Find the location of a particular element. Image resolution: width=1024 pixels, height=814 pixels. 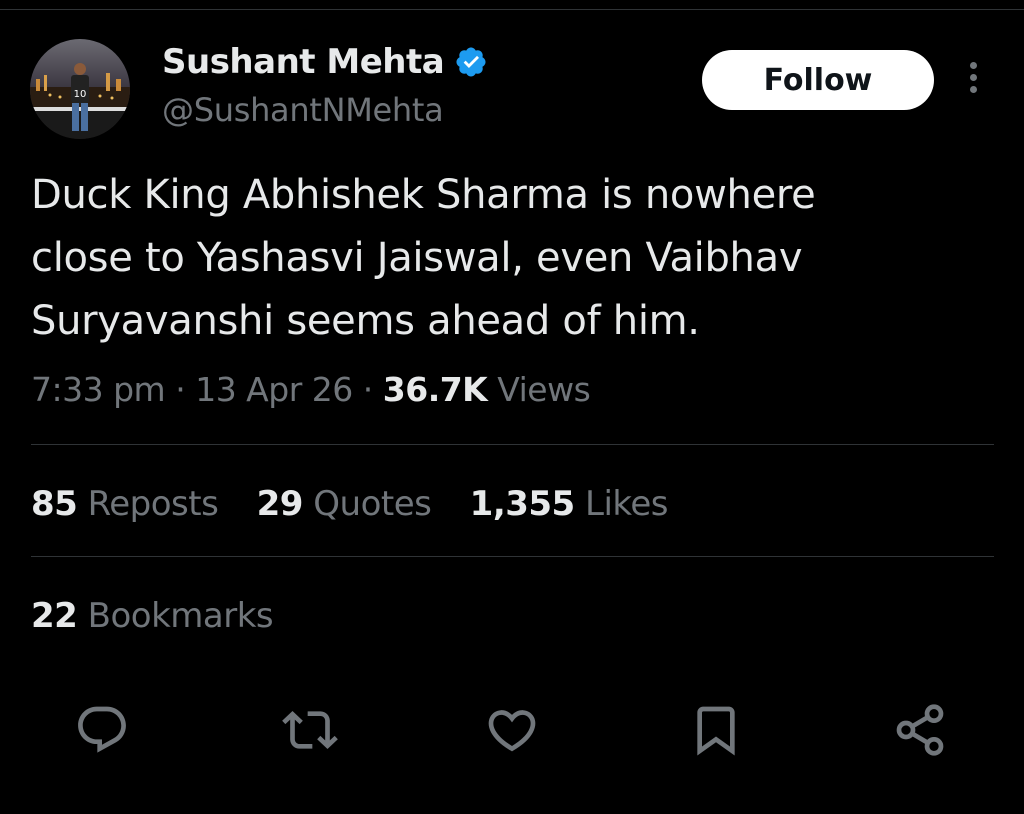

bookmark-button is located at coordinates (716, 730).